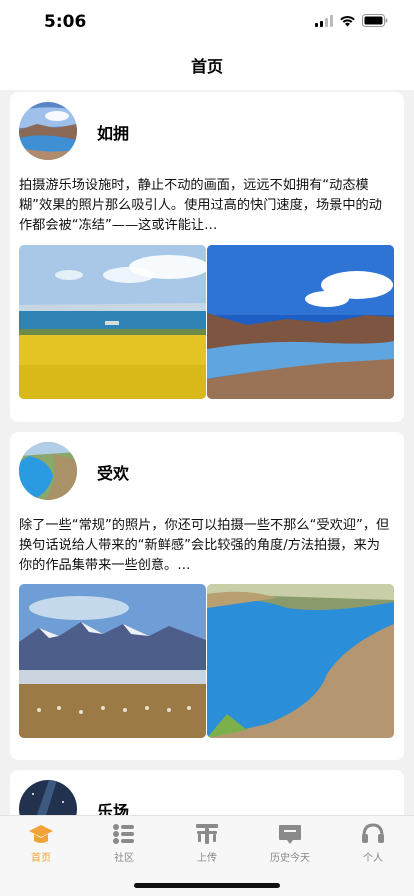  What do you see at coordinates (207, 24) in the screenshot?
I see `status-bar: 5:06` at bounding box center [207, 24].